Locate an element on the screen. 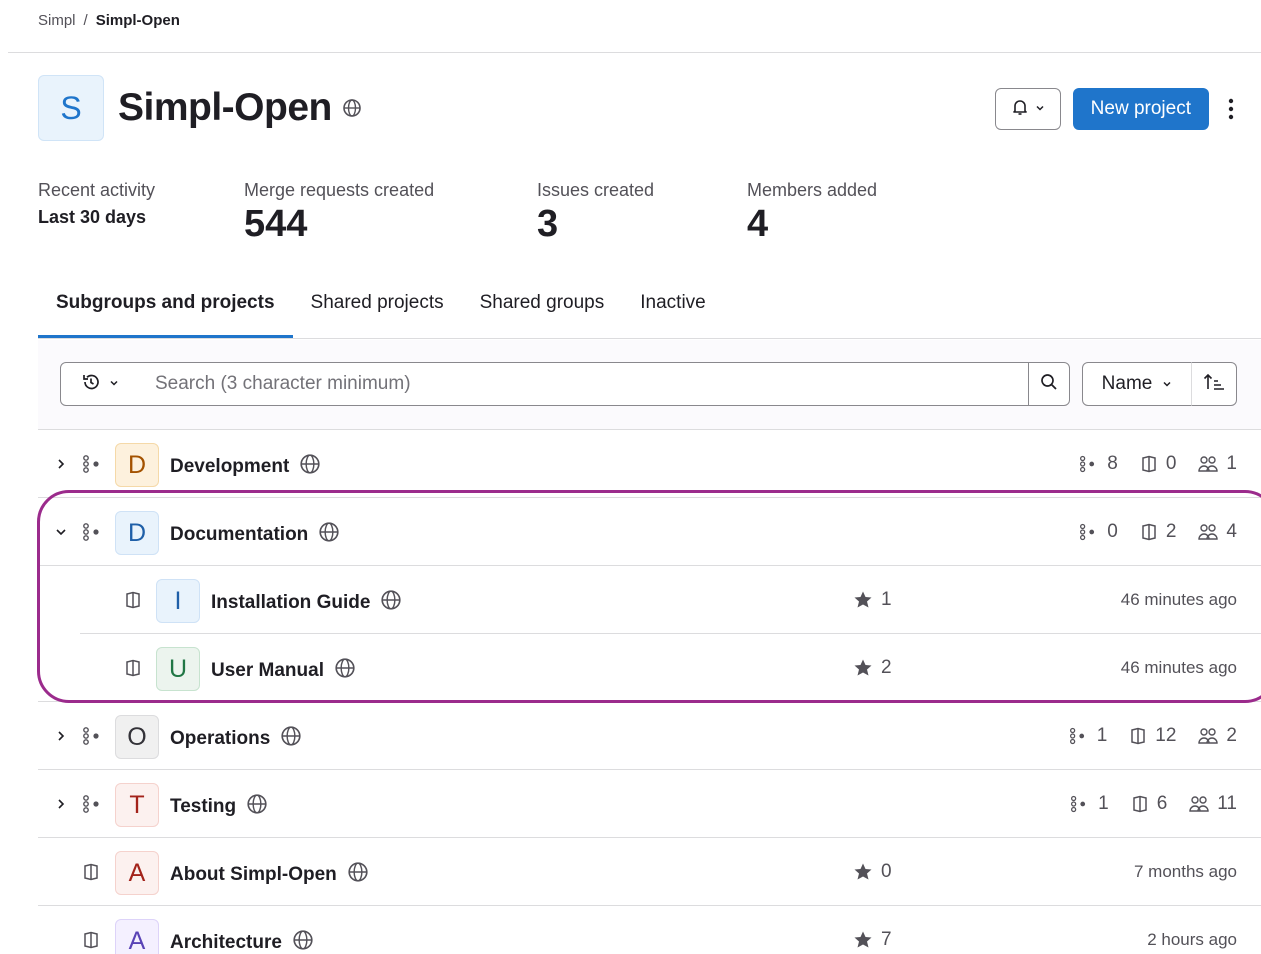 The width and height of the screenshot is (1261, 954). notification-settings-button is located at coordinates (1027, 109).